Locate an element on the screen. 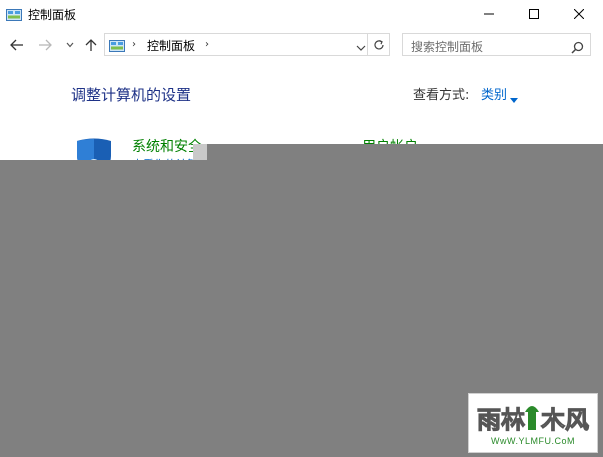 The width and height of the screenshot is (603, 457). back-arrow-icon is located at coordinates (17, 45).